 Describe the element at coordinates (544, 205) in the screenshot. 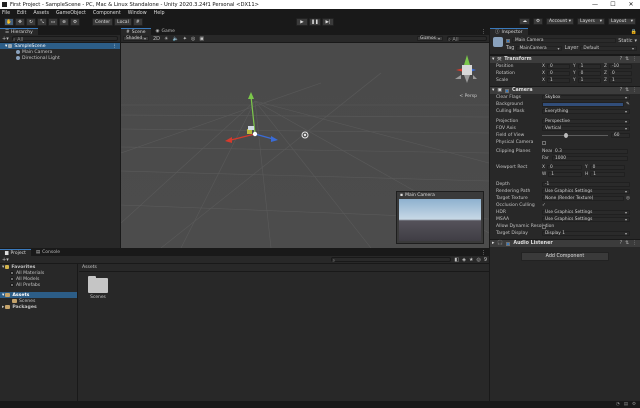

I see `occlusion-culling-checkbox: ✓` at that location.